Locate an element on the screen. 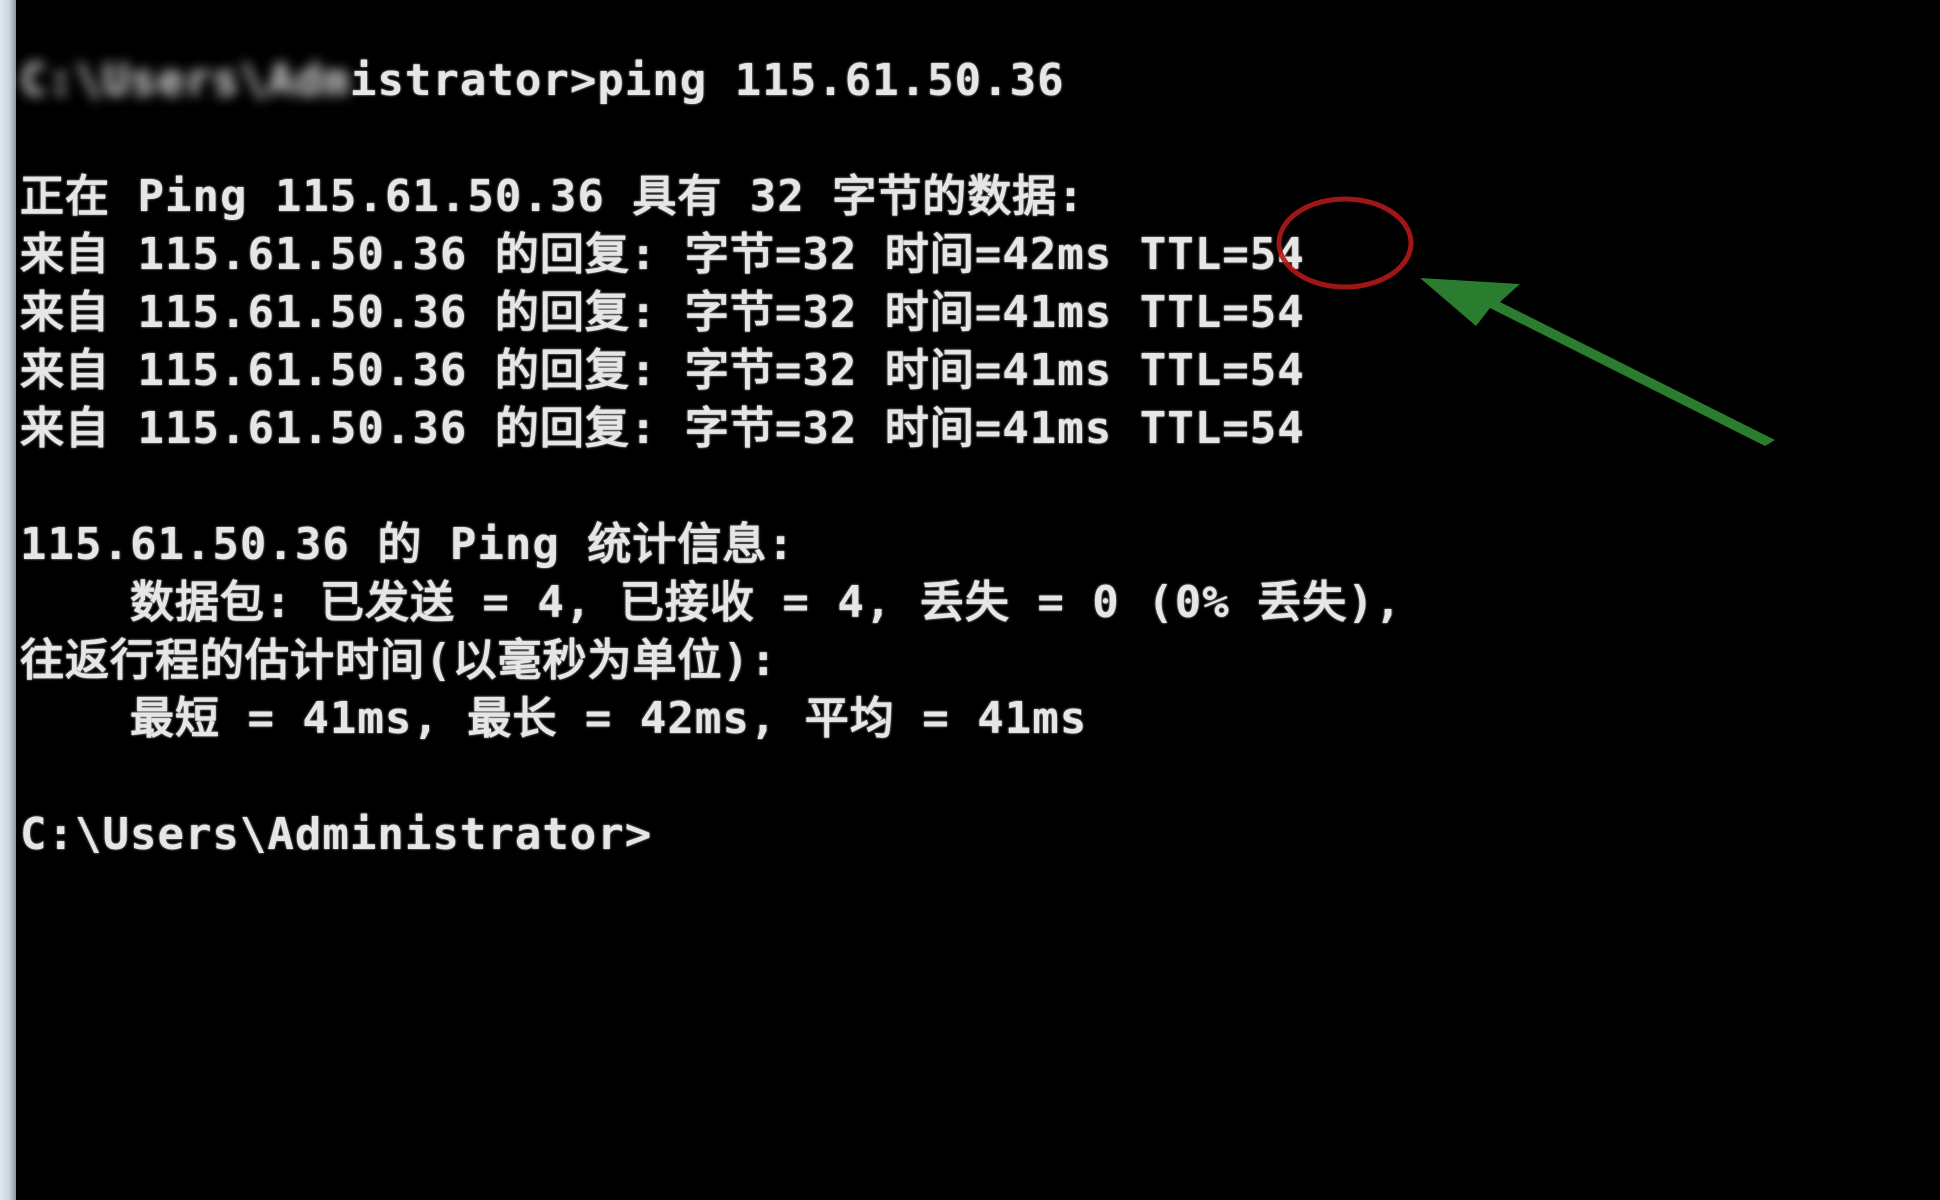 Image resolution: width=1940 pixels, height=1200 pixels. blurred-path: C:\Users\Adm is located at coordinates (185, 80).